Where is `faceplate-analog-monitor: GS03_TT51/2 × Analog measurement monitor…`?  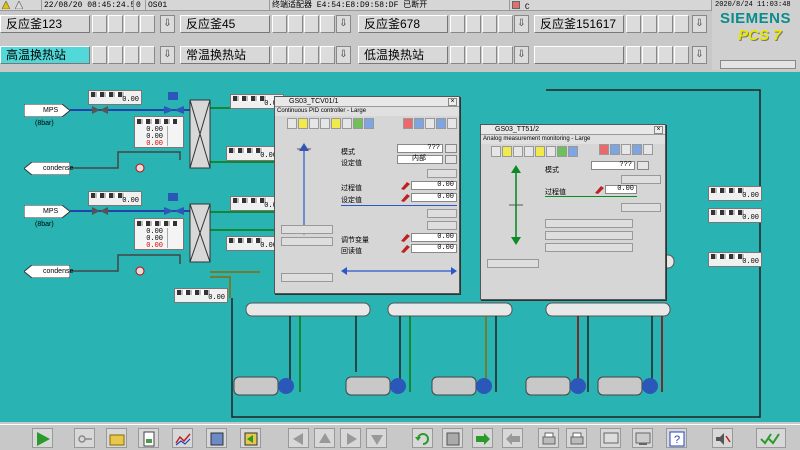 faceplate-analog-monitor: GS03_TT51/2 × Analog measurement monitor… is located at coordinates (573, 212).